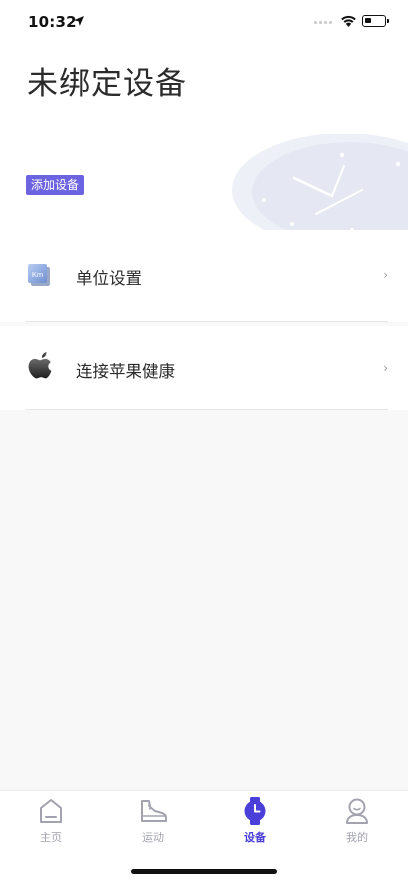  I want to click on tab-device-label: 设备, so click(255, 837).